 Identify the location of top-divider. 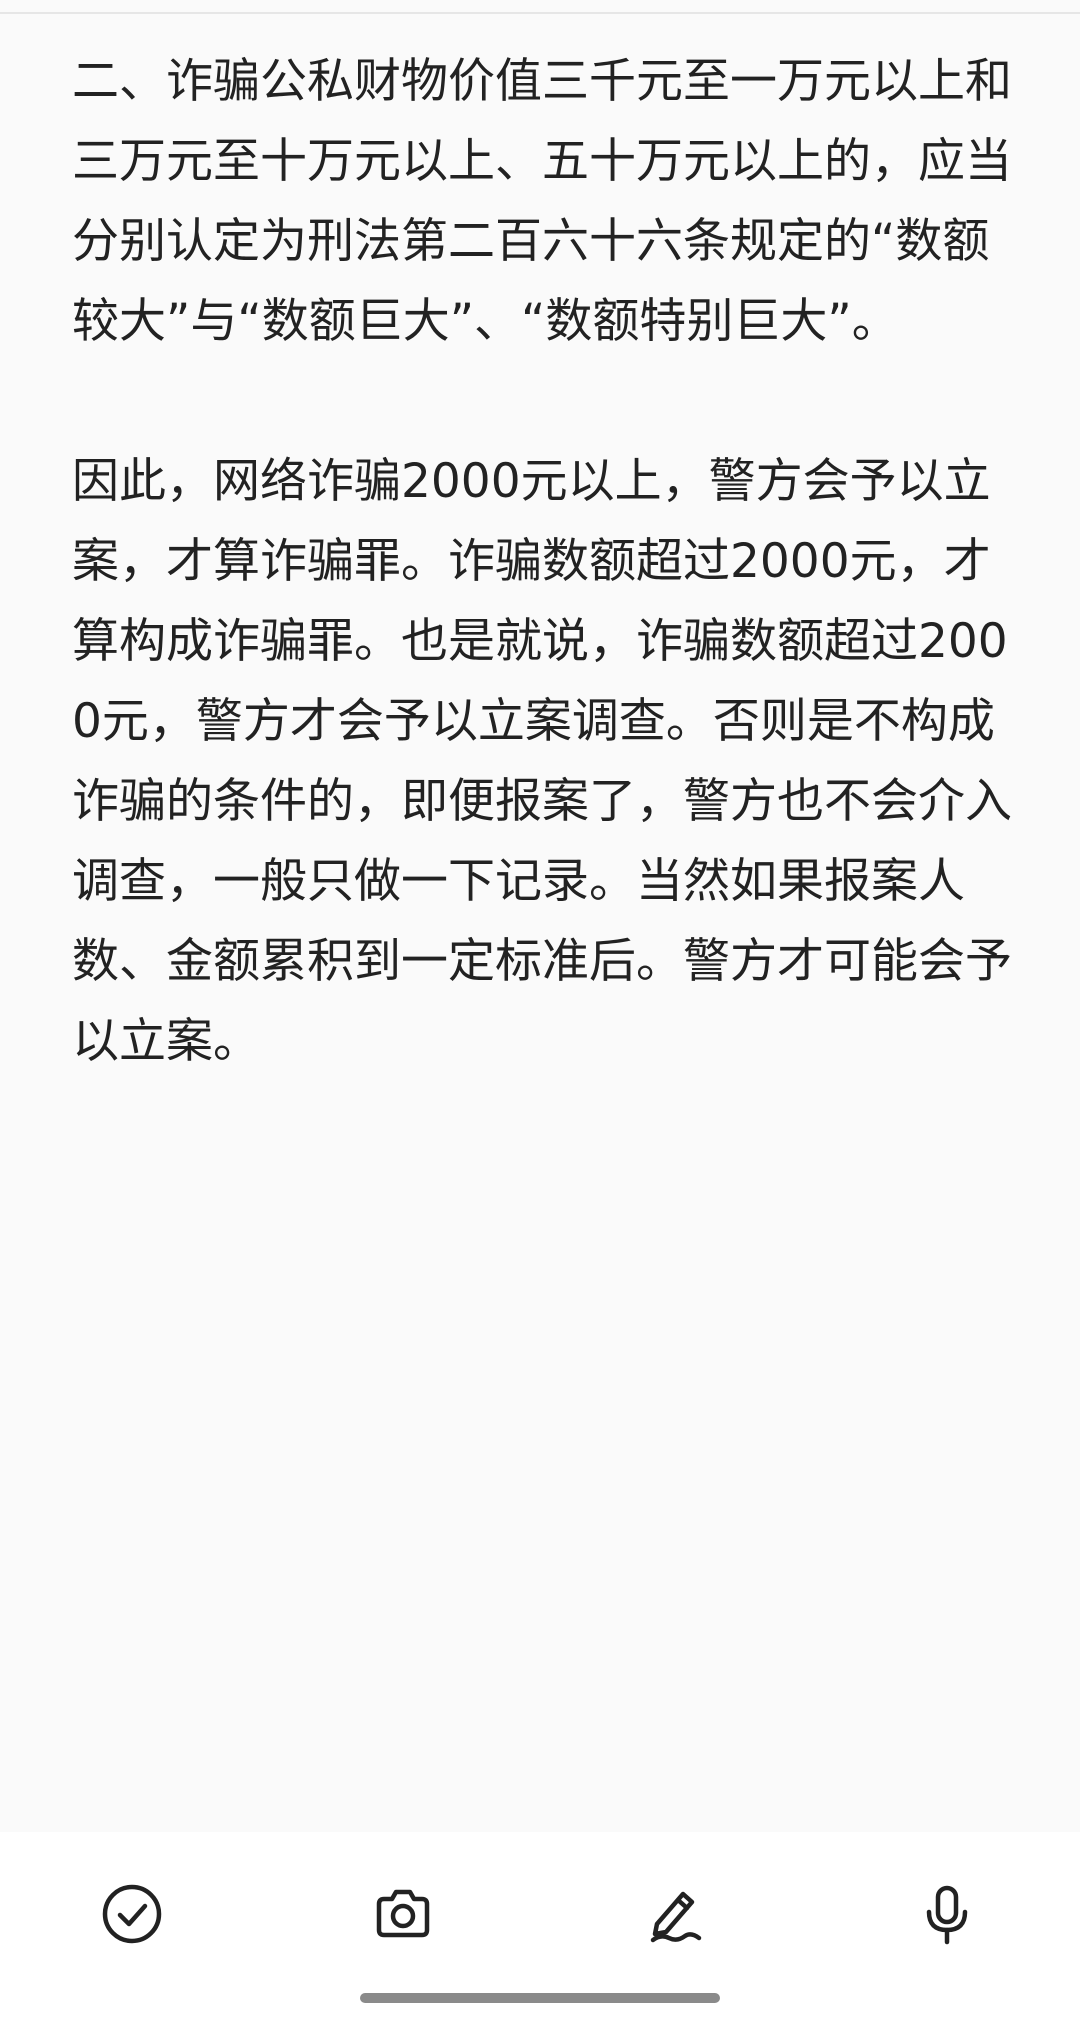
(540, 13).